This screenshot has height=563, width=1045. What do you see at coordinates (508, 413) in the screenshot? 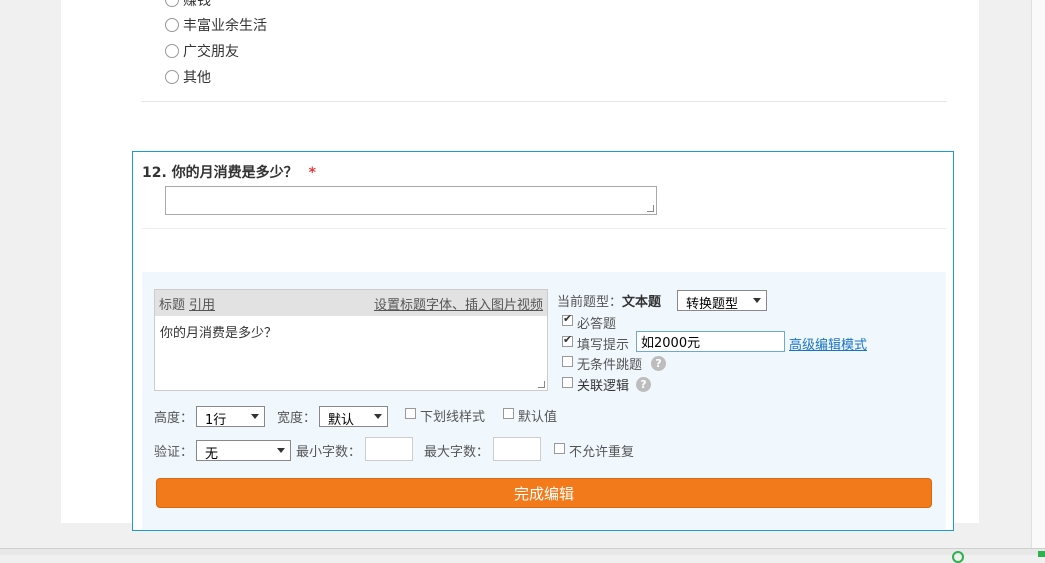
I see `default-value-checkbox` at bounding box center [508, 413].